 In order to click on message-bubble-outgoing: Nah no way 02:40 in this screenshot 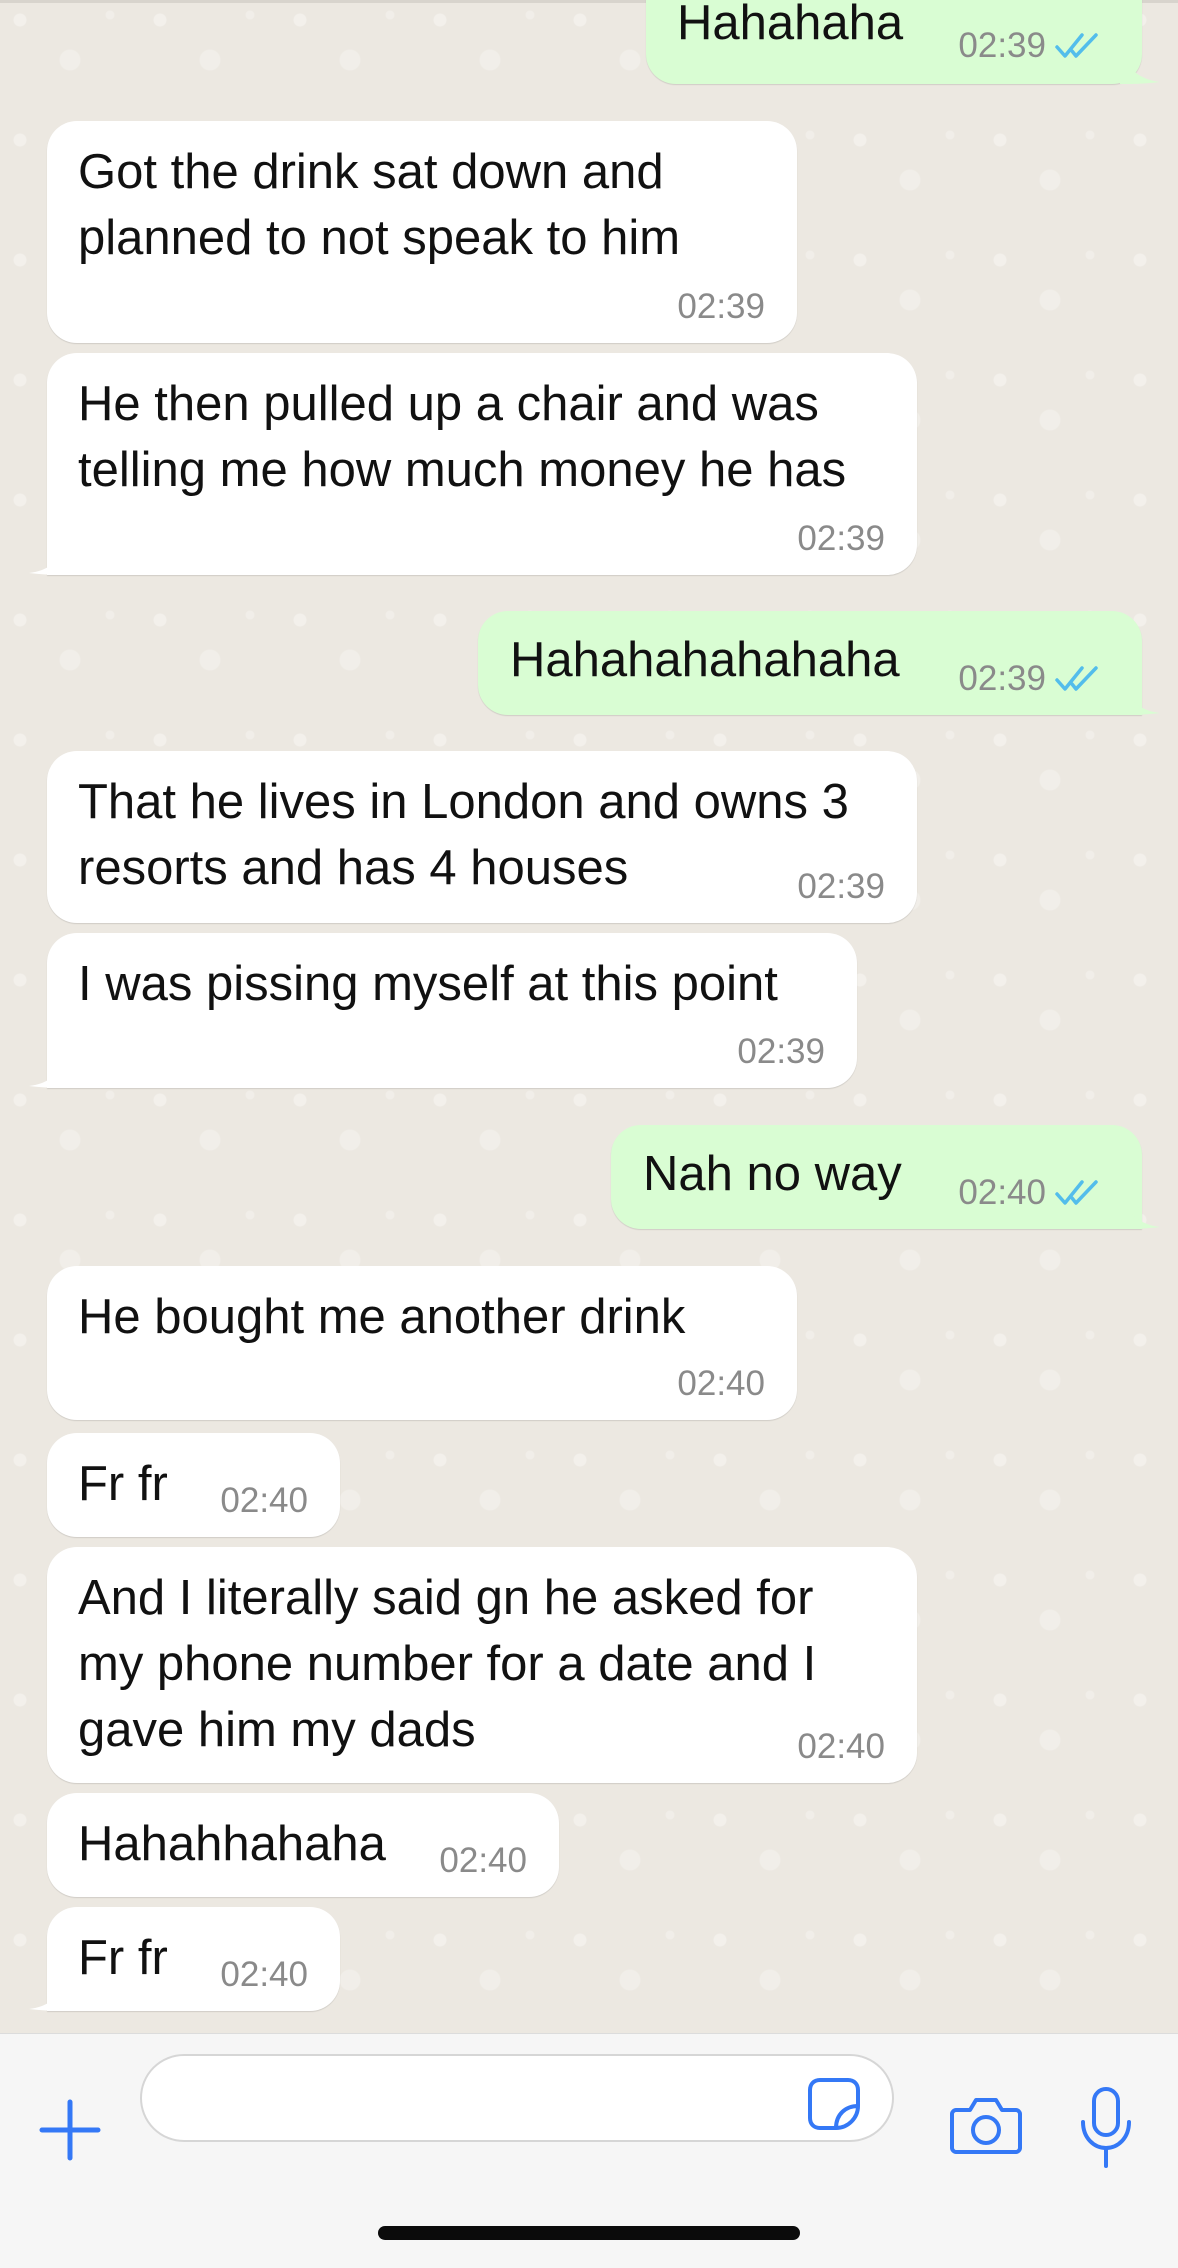, I will do `click(885, 1177)`.